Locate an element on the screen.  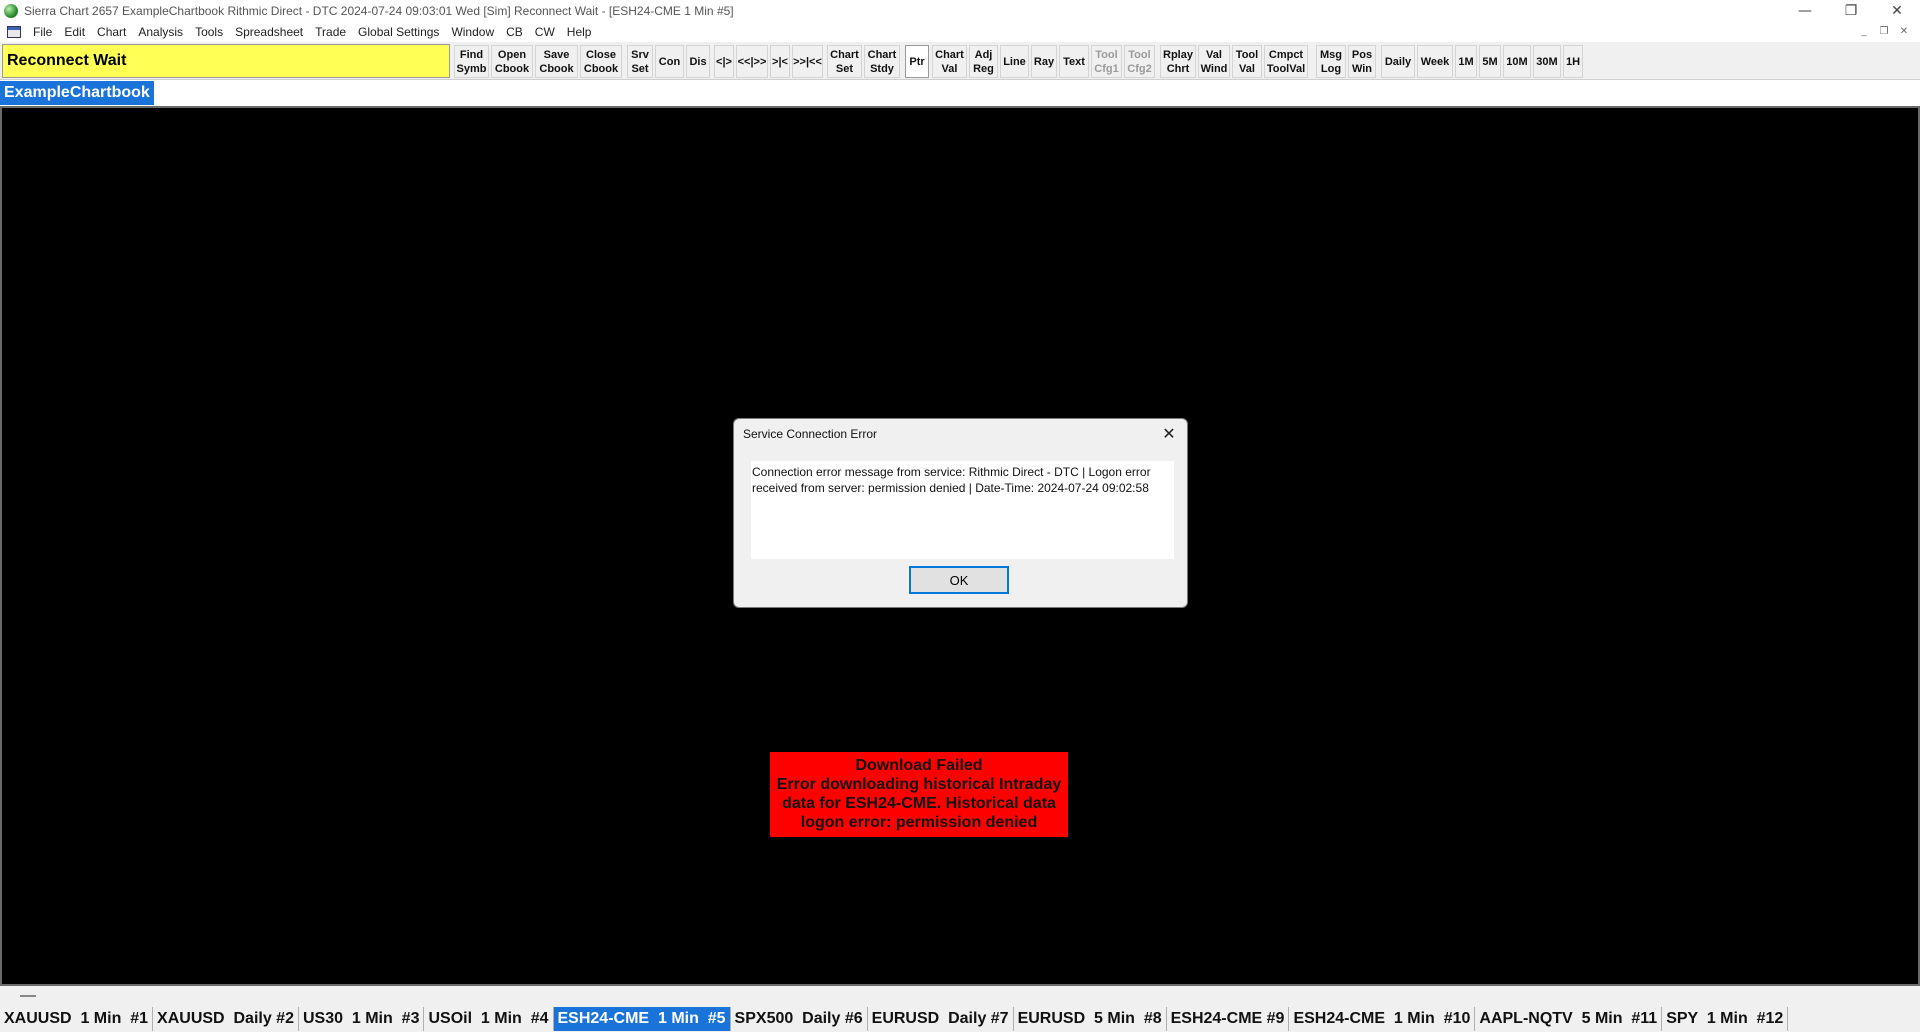
menu-window: Window is located at coordinates (472, 32).